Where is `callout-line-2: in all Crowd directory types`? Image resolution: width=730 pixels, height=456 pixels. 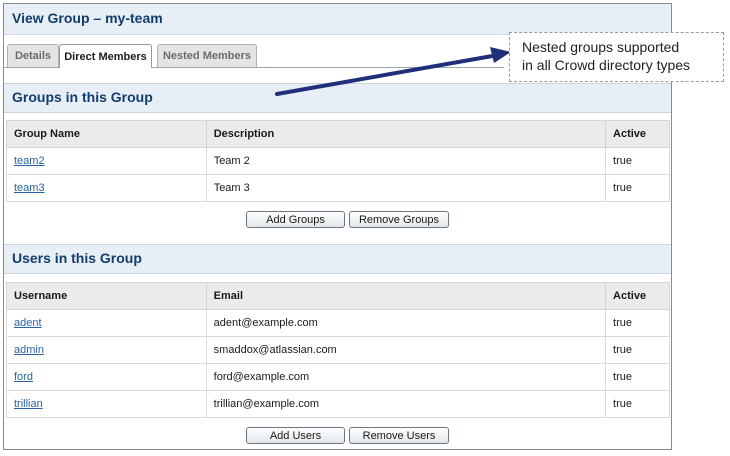 callout-line-2: in all Crowd directory types is located at coordinates (606, 65).